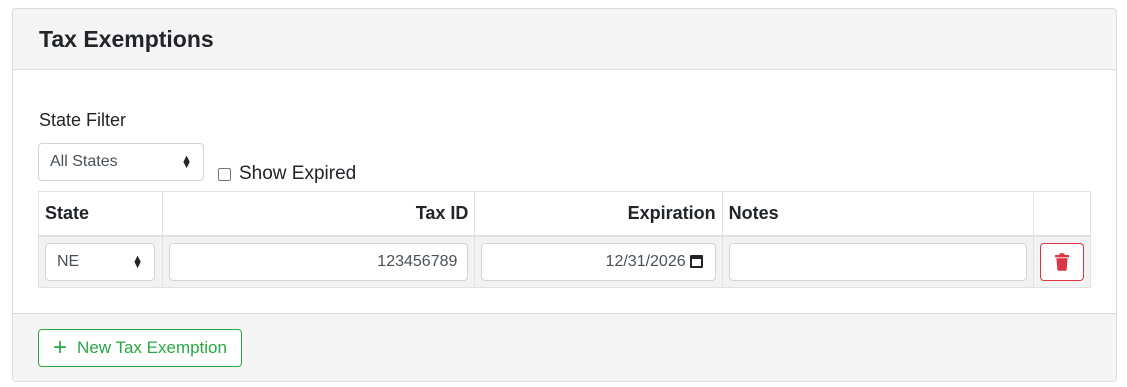  Describe the element at coordinates (1062, 214) in the screenshot. I see `column-header-actions` at that location.